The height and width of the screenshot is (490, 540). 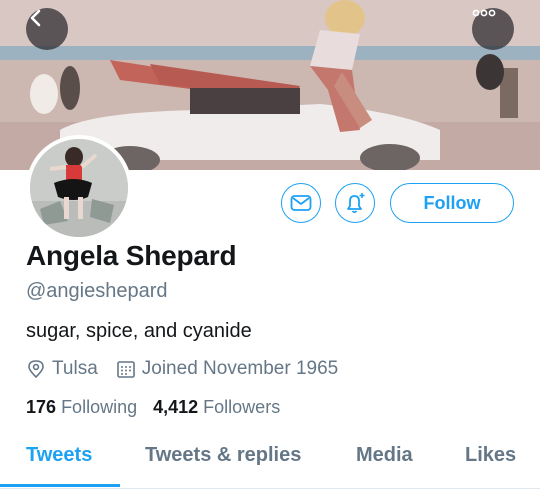 What do you see at coordinates (223, 455) in the screenshot?
I see `tab-tweets-replies: Tweets & replies` at bounding box center [223, 455].